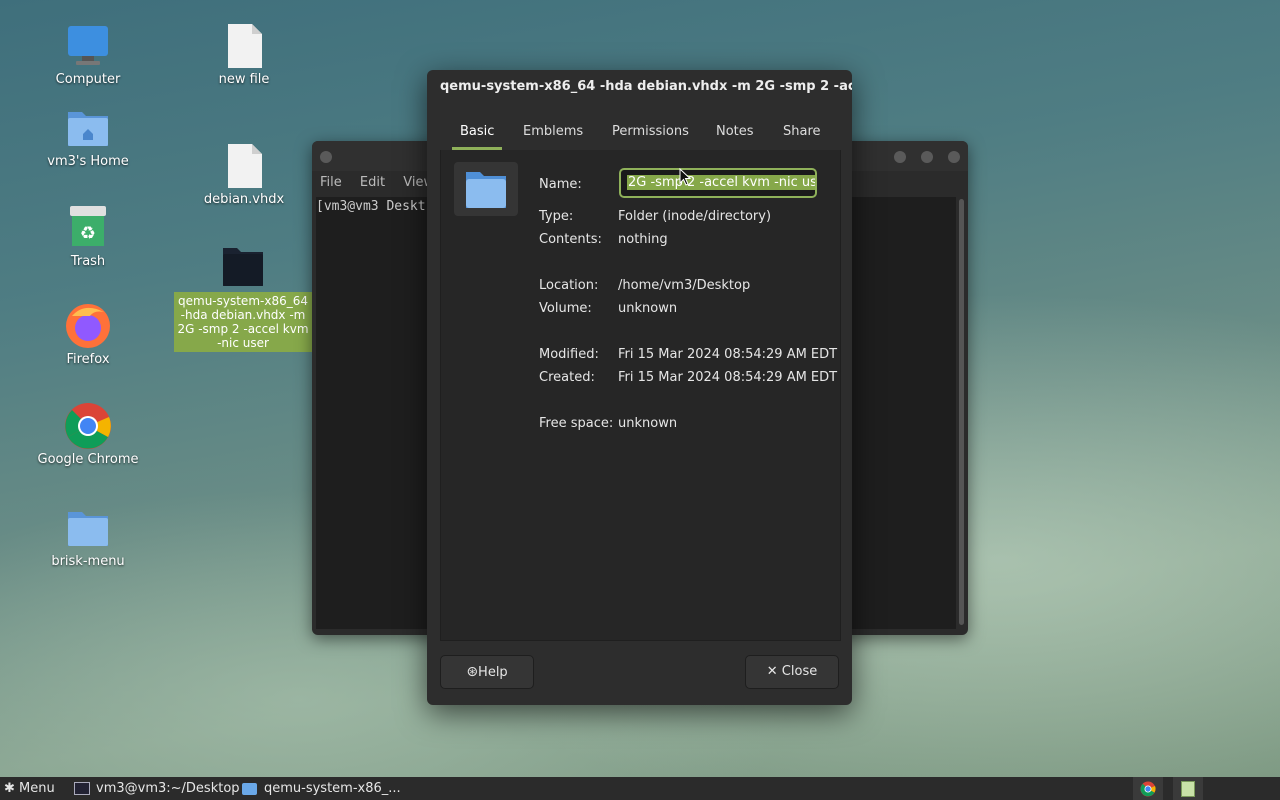 Image resolution: width=1280 pixels, height=800 pixels. I want to click on tray-chrome, so click(1148, 788).